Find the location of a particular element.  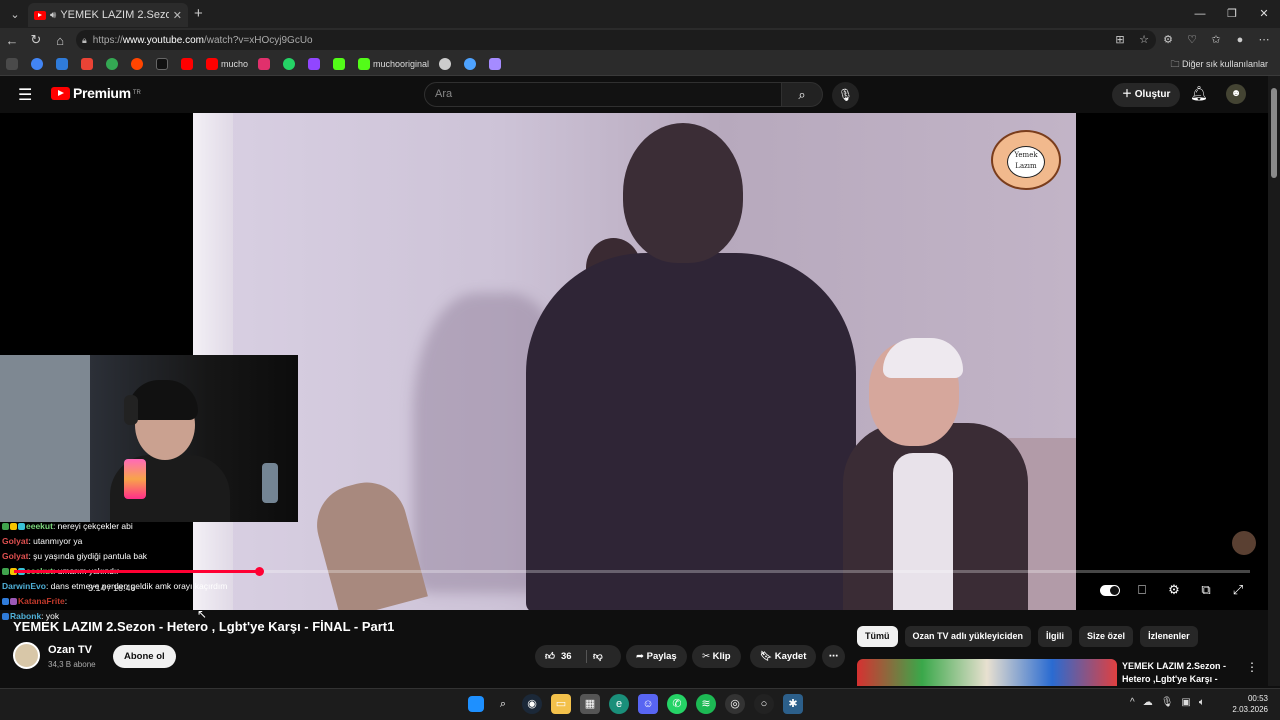

search-icon: ⌕ is located at coordinates (503, 704).